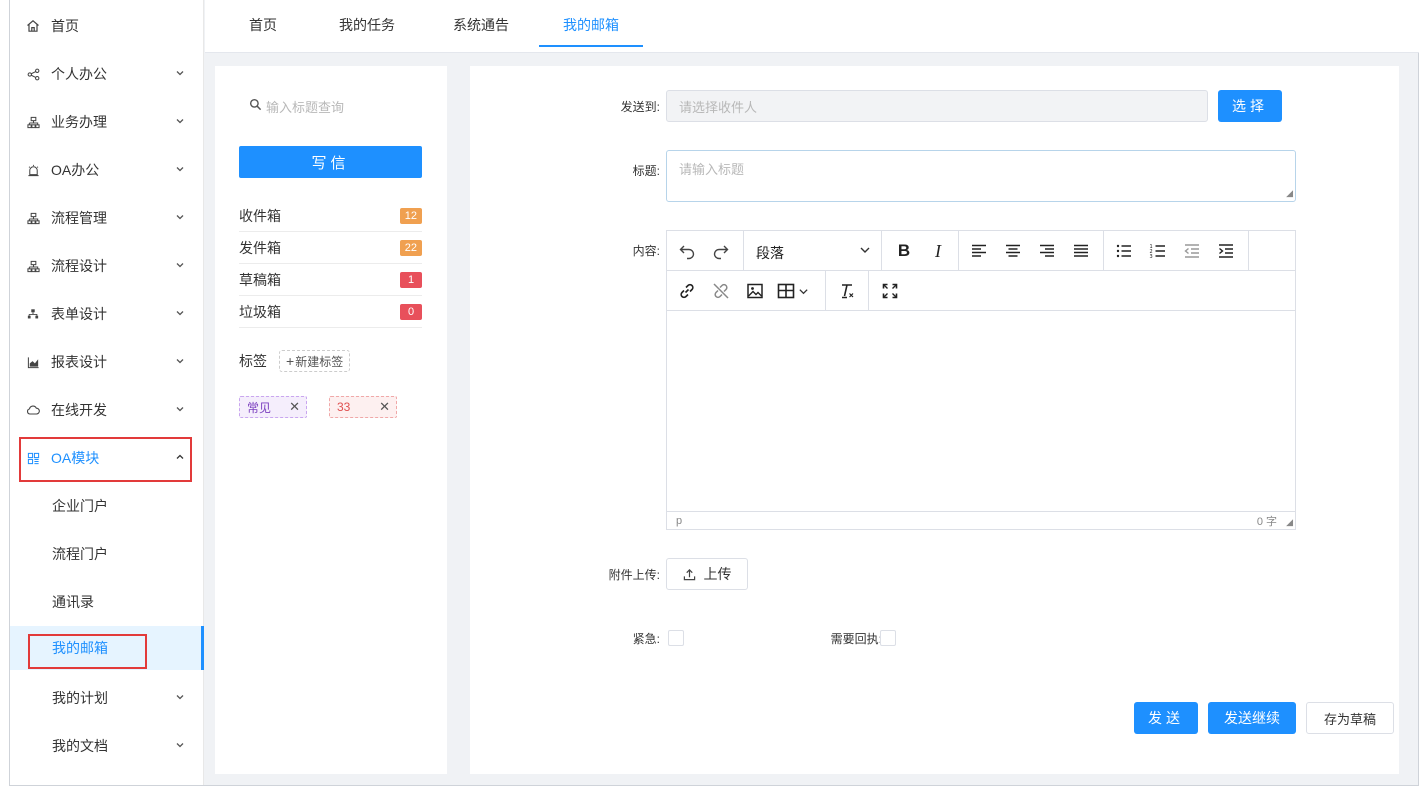  I want to click on save-draft-button: 存为草稿, so click(1350, 718).